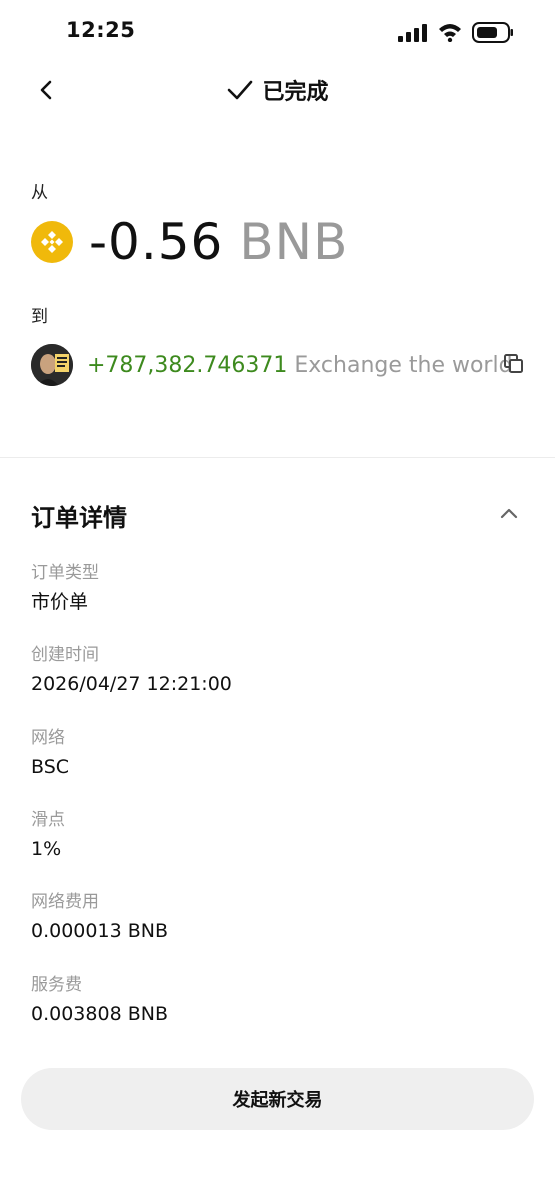 The image size is (555, 1200). Describe the element at coordinates (514, 364) in the screenshot. I see `copy-icon` at that location.